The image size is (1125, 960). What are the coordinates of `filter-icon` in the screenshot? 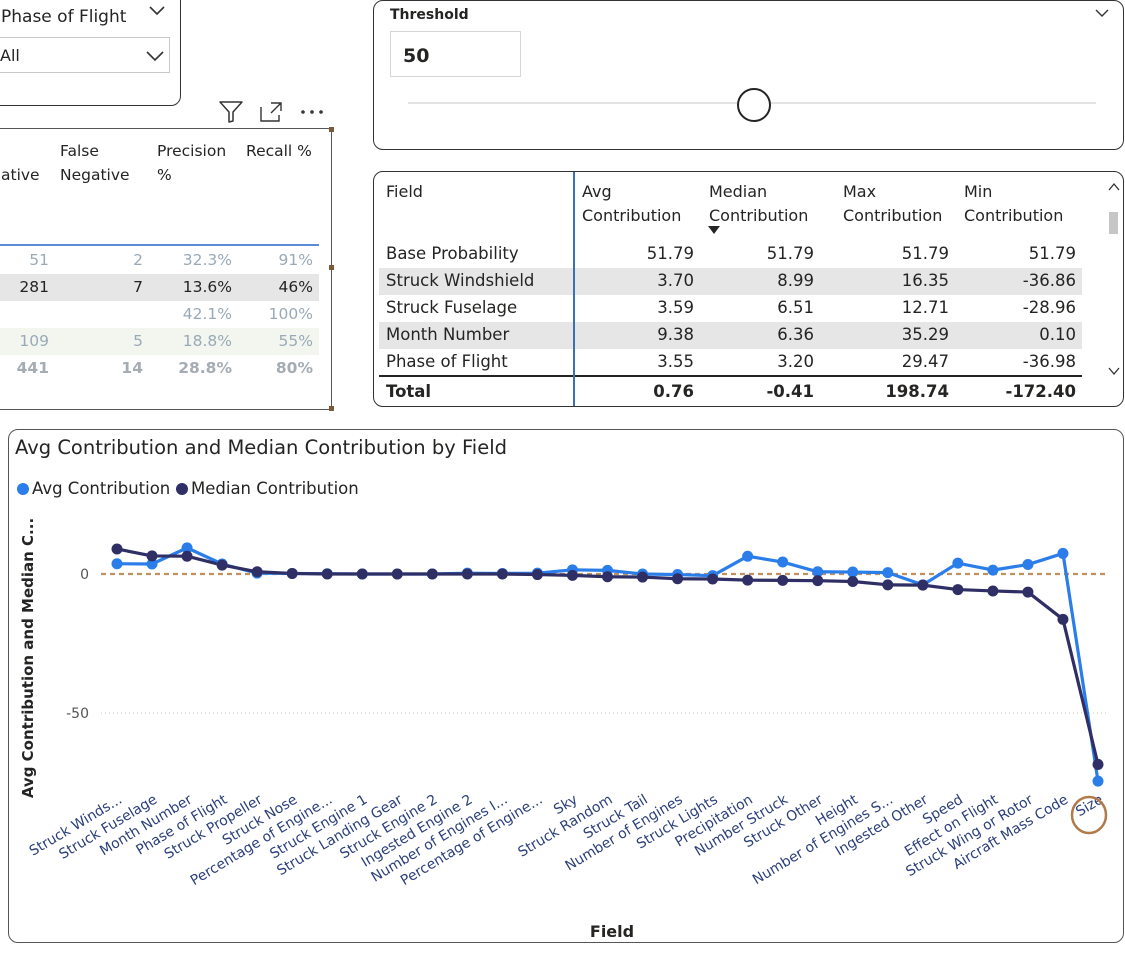 It's located at (231, 112).